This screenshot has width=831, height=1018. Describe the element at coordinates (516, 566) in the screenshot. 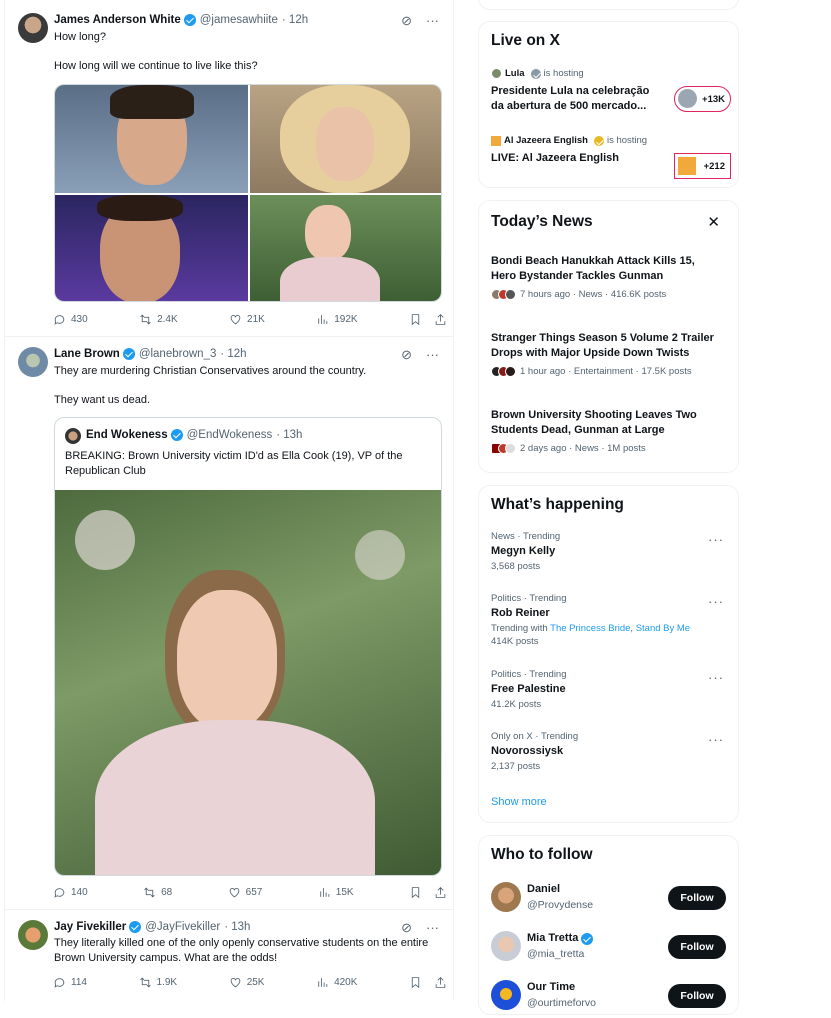

I see `trend-posts: 3,568 posts` at that location.